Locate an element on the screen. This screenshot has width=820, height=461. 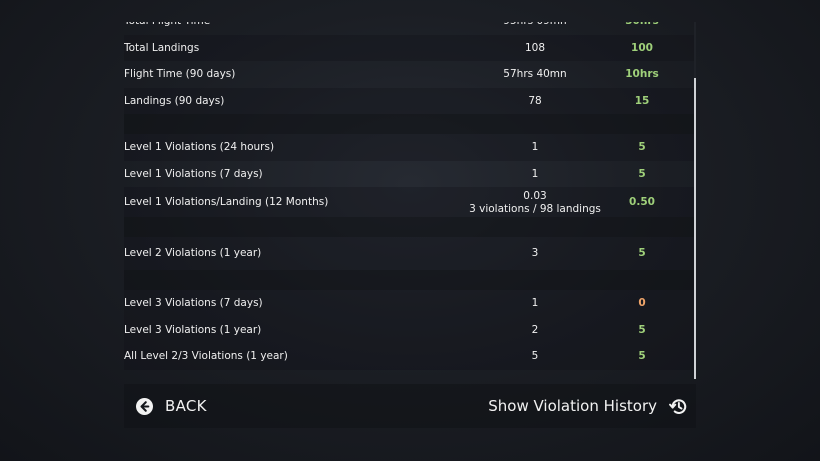
row-label: Level 3 Violations (1 year) is located at coordinates (193, 329).